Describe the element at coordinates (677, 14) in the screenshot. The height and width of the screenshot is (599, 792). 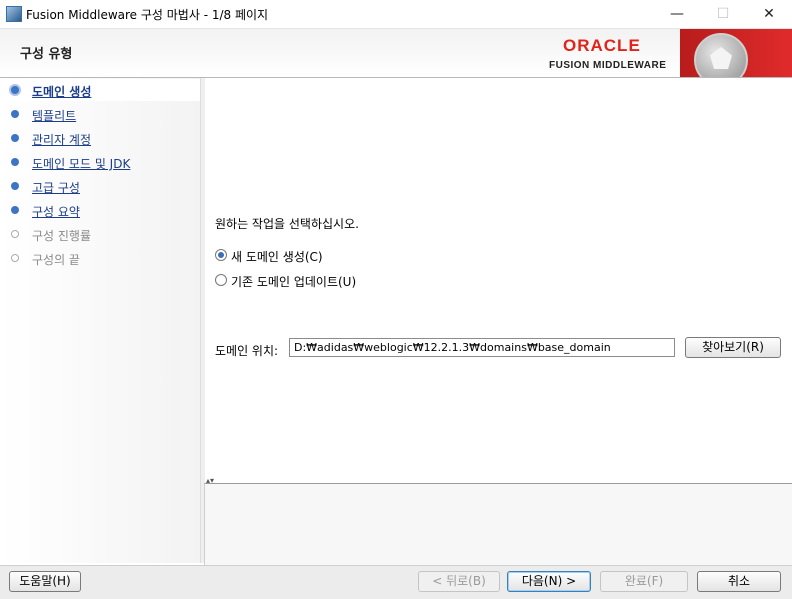
I see `minimize-button: —` at that location.